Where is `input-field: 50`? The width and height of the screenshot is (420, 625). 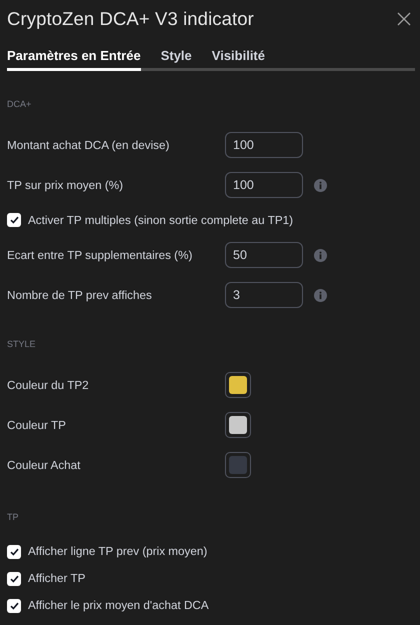 input-field: 50 is located at coordinates (264, 255).